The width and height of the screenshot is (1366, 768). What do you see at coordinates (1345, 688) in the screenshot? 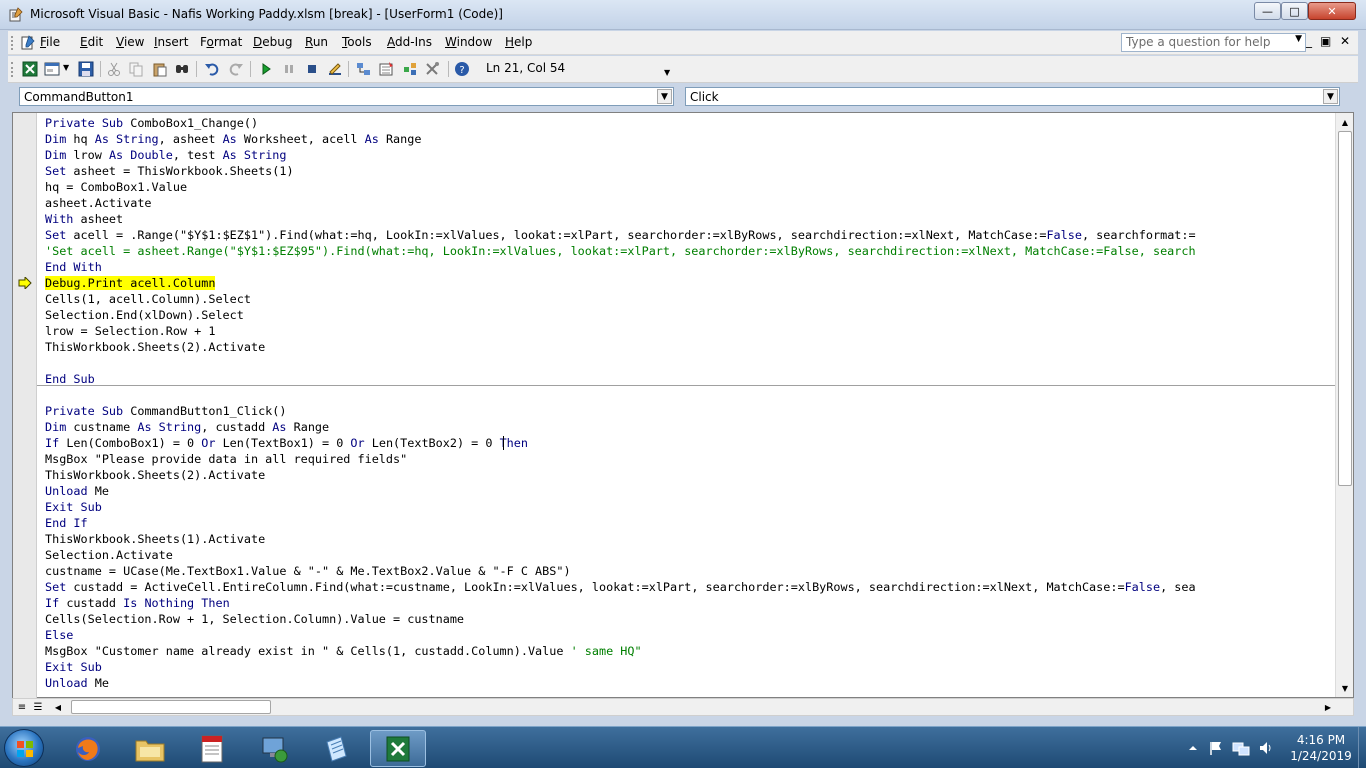
I see `scroll-down-icon: ▼` at bounding box center [1345, 688].